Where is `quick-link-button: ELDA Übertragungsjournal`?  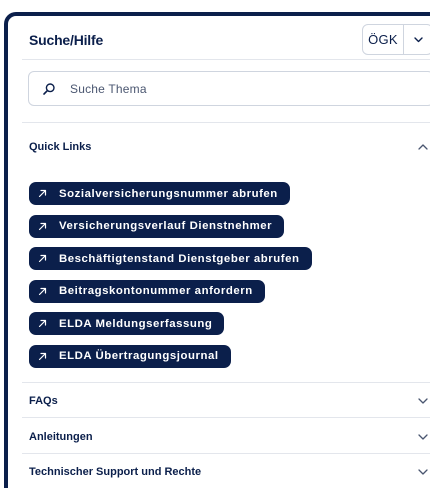 quick-link-button: ELDA Übertragungsjournal is located at coordinates (130, 356).